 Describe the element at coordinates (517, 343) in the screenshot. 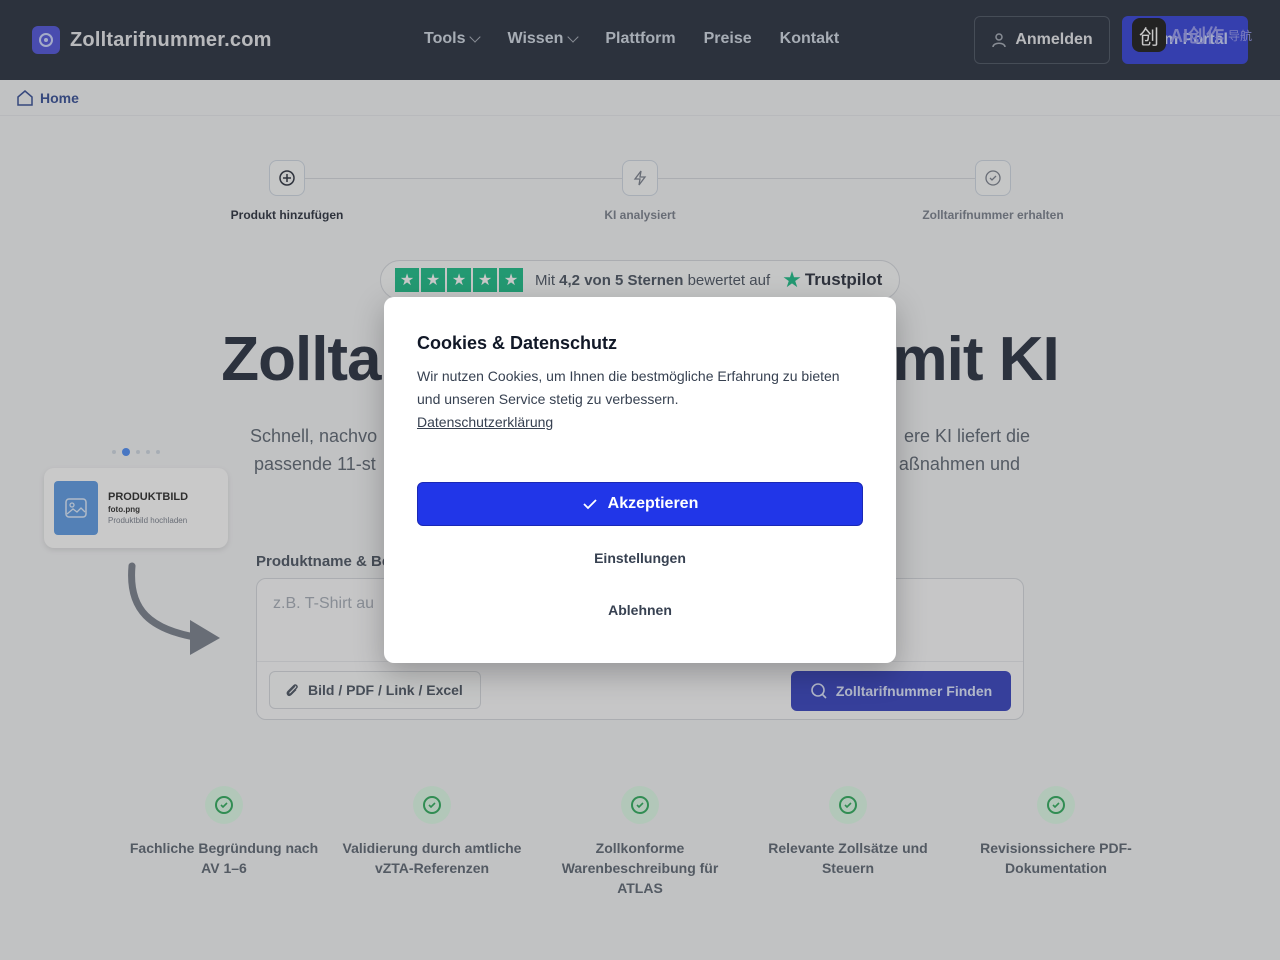

I see `cookie-dialog-title: Cookies & Datenschutz` at that location.